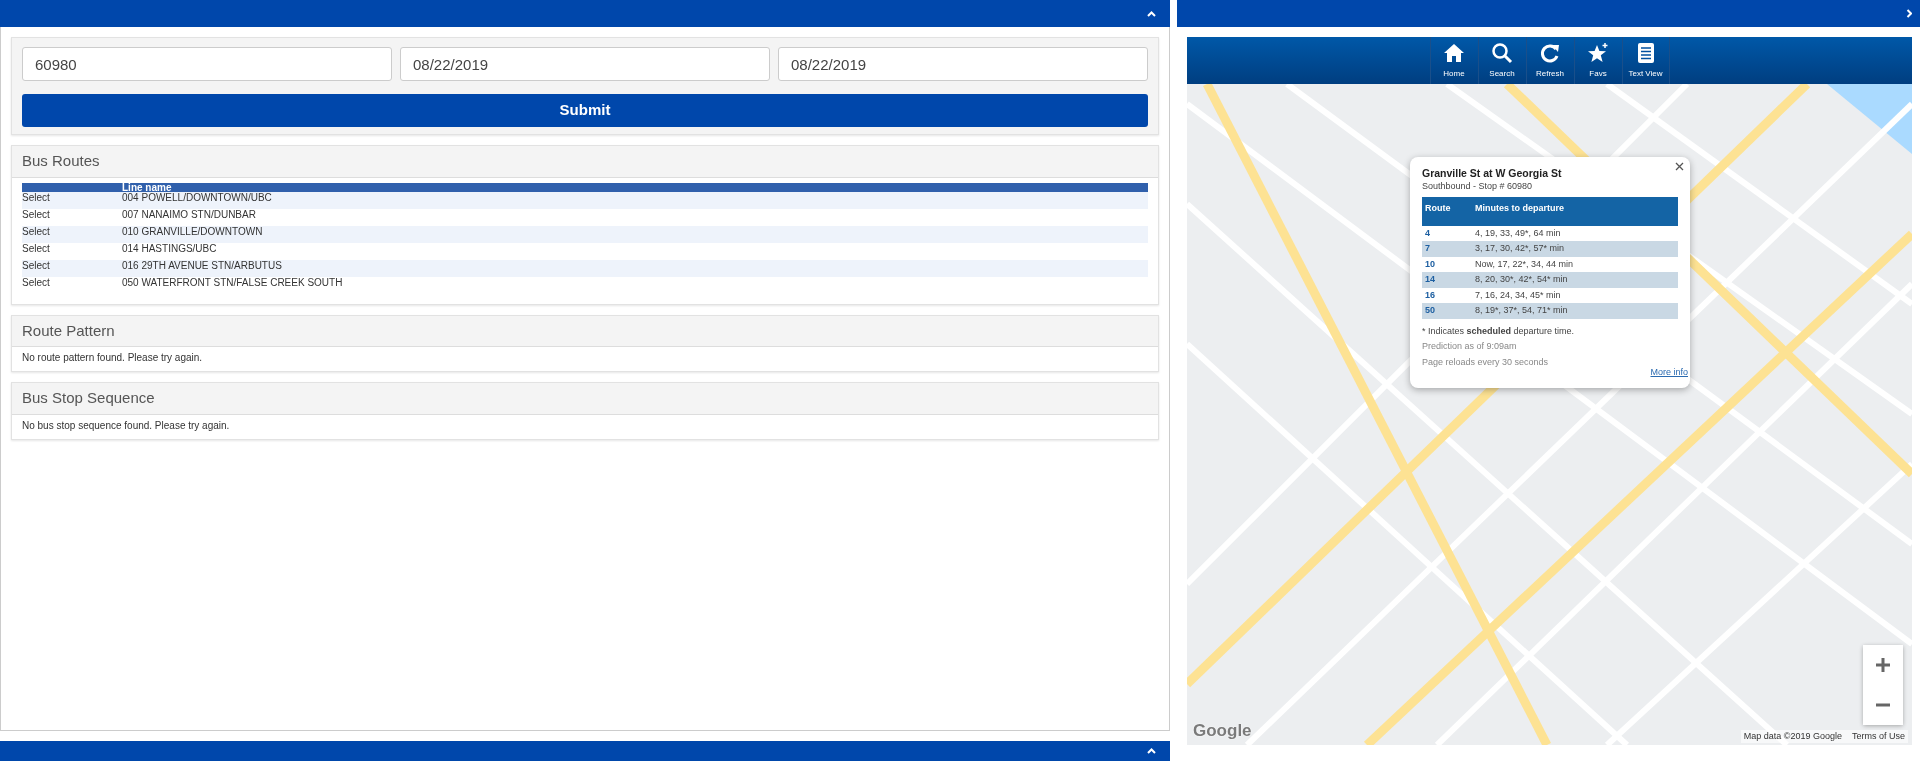 This screenshot has width=1920, height=761. I want to click on route-number: 7, so click(1447, 249).